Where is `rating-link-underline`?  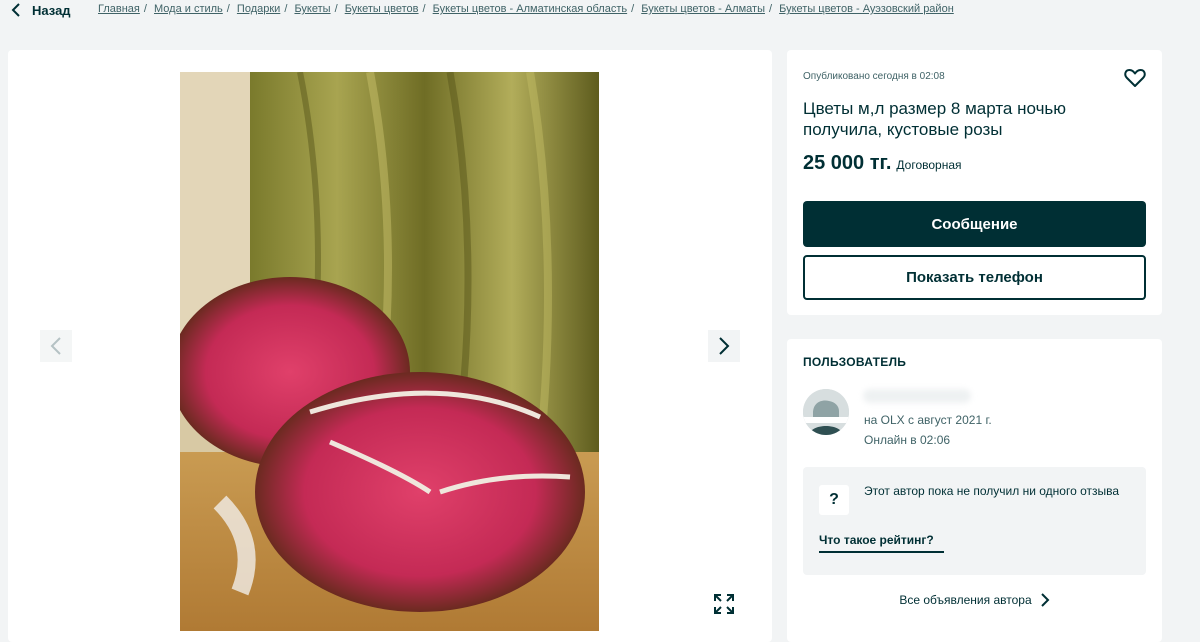 rating-link-underline is located at coordinates (881, 552).